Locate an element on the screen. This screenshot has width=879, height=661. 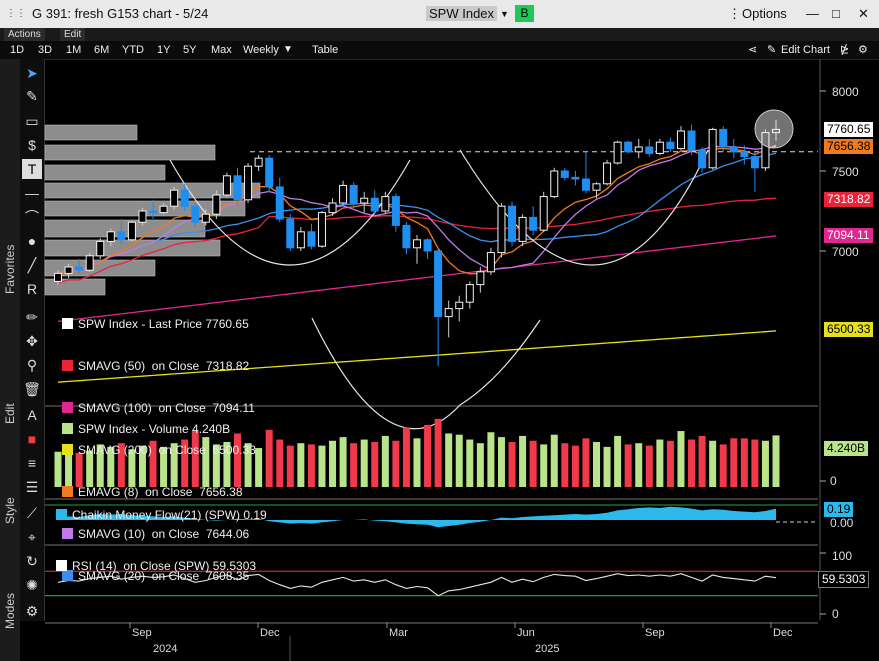
x-tick-dec-2025: Dec is located at coordinates (783, 633).